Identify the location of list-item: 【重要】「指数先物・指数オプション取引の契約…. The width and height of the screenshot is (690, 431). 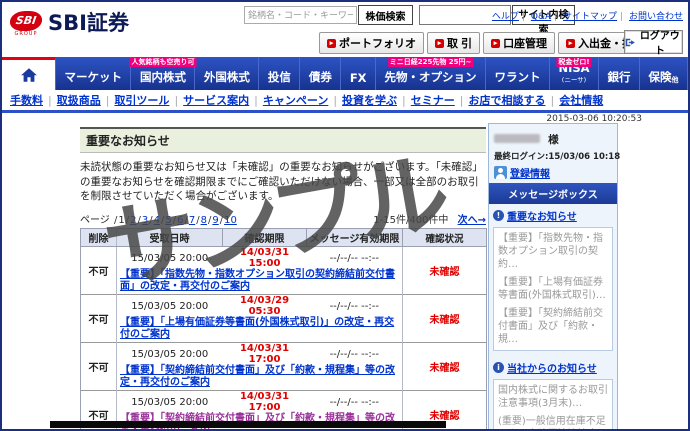
(553, 251).